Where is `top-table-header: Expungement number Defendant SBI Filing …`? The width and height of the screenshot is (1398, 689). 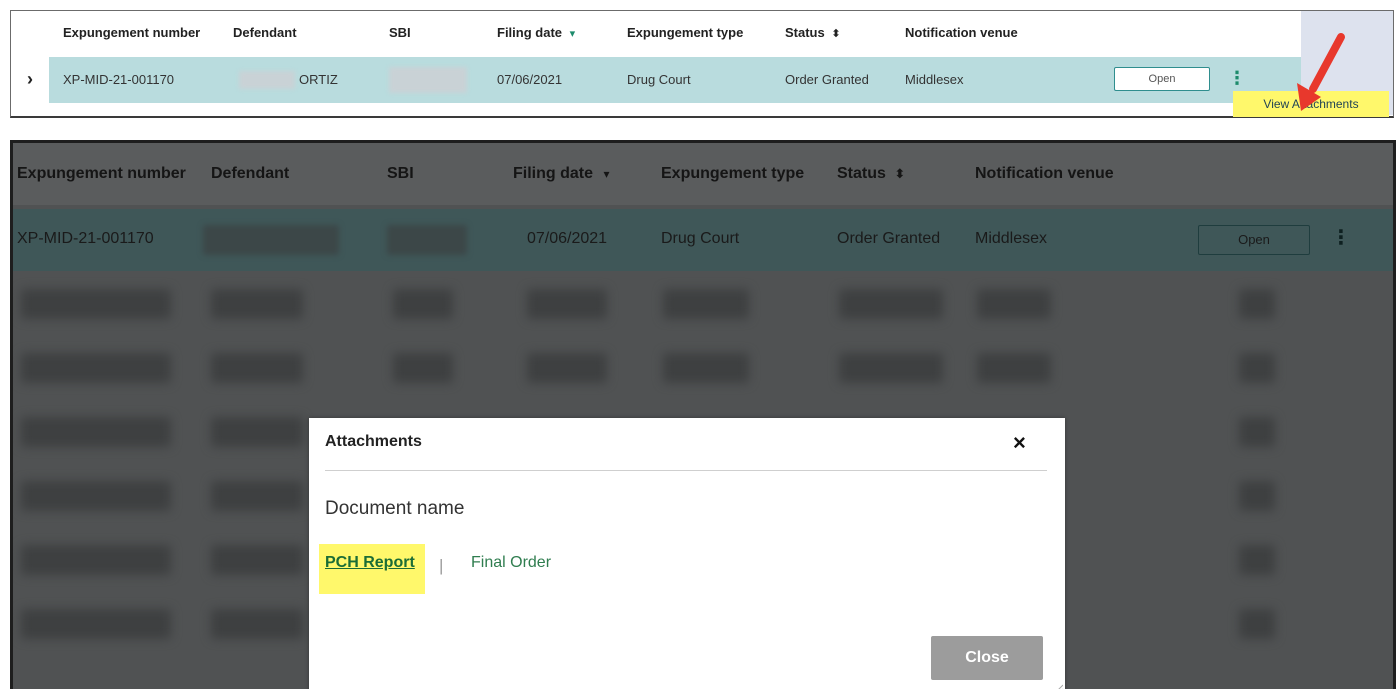
top-table-header: Expungement number Defendant SBI Filing … is located at coordinates (656, 33).